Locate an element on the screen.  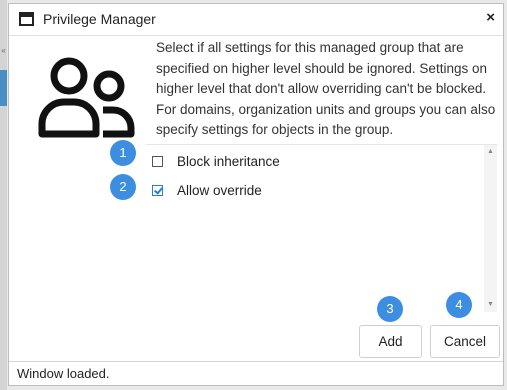
background-selected-item is located at coordinates (3, 88).